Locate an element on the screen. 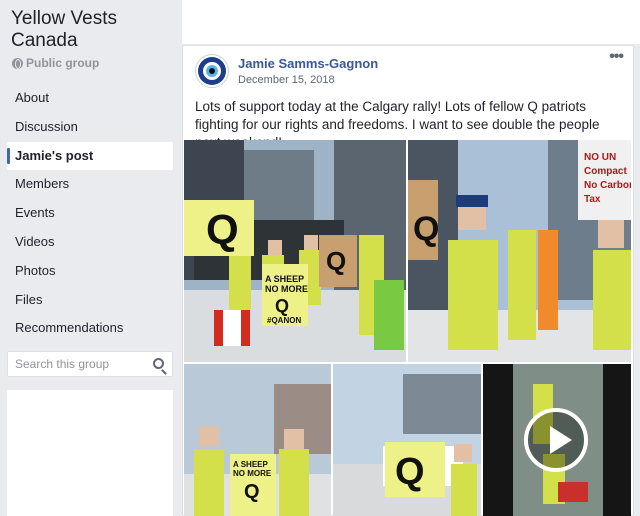  post-photo-2: Q NO UN Compact No Carbon Tax is located at coordinates (519, 251).